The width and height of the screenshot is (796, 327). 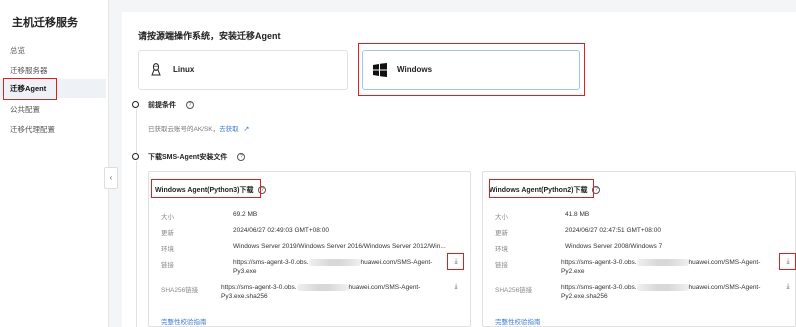 What do you see at coordinates (135, 104) in the screenshot?
I see `step-dot-prereq` at bounding box center [135, 104].